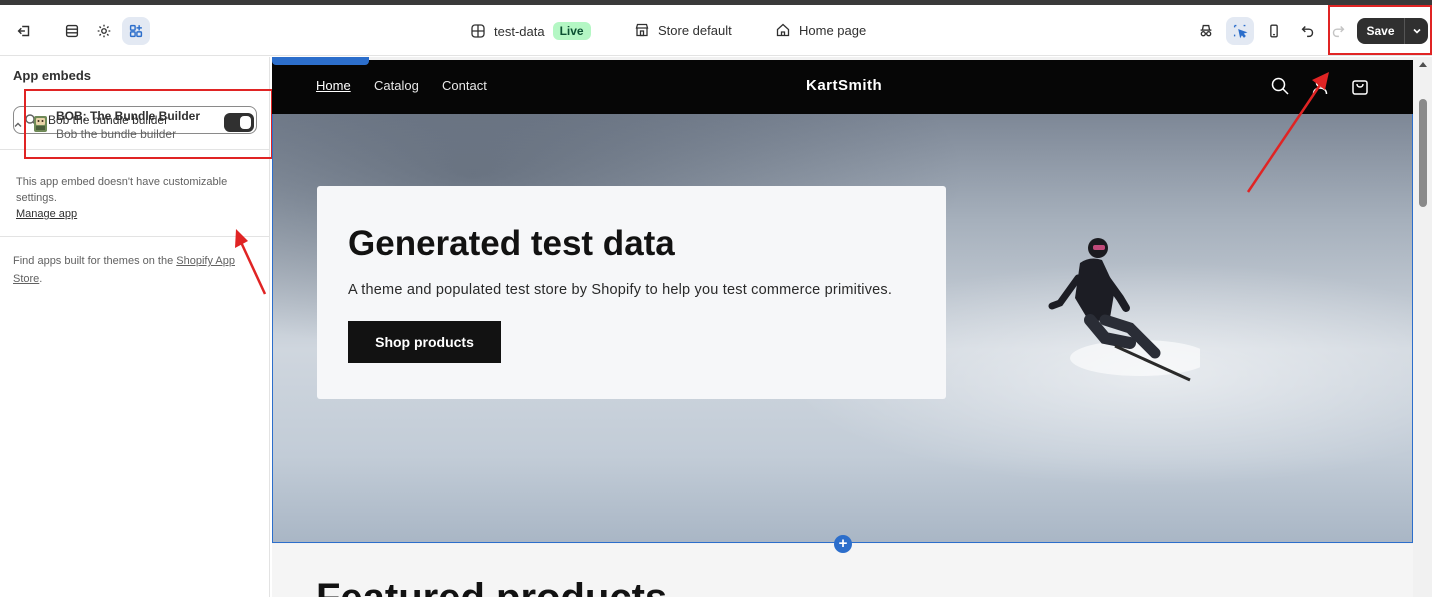 Image resolution: width=1432 pixels, height=597 pixels. What do you see at coordinates (642, 30) in the screenshot?
I see `store-icon` at bounding box center [642, 30].